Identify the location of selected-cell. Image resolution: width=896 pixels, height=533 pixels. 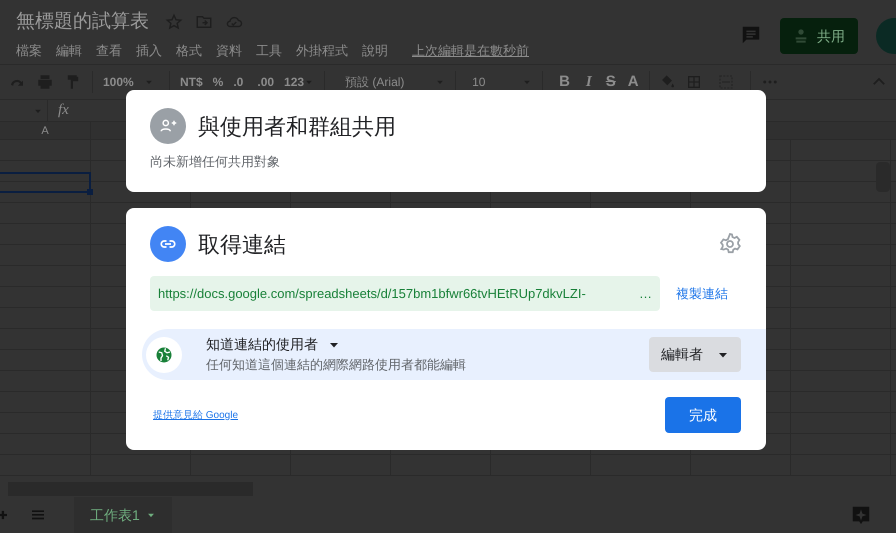
(45, 182).